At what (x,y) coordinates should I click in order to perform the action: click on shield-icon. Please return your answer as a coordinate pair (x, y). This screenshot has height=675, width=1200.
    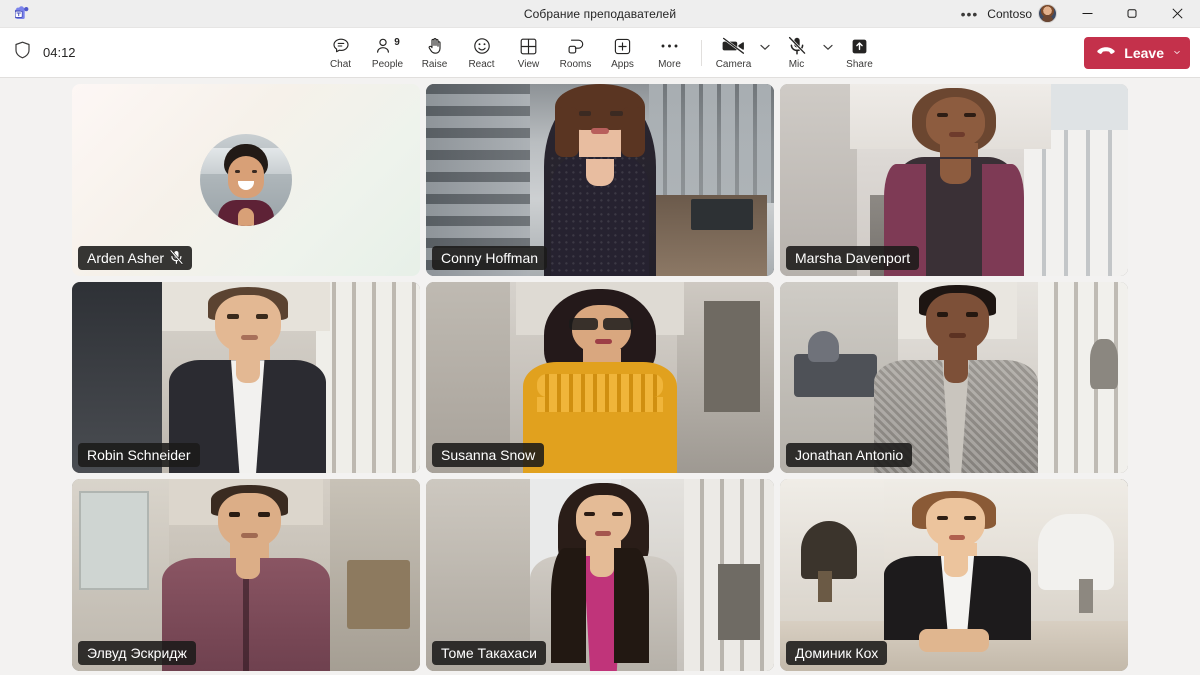
    Looking at the image, I should click on (22, 52).